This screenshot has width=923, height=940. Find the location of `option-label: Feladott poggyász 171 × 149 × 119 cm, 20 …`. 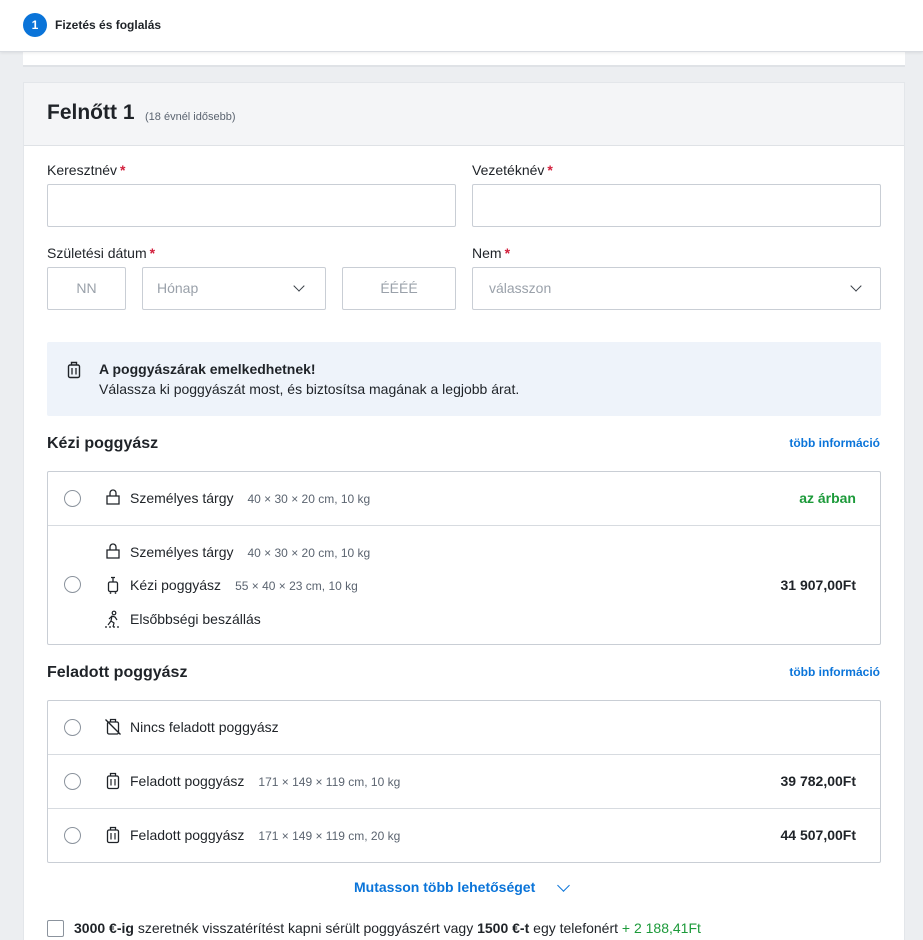

option-label: Feladott poggyász 171 × 149 × 119 cm, 20 … is located at coordinates (265, 835).